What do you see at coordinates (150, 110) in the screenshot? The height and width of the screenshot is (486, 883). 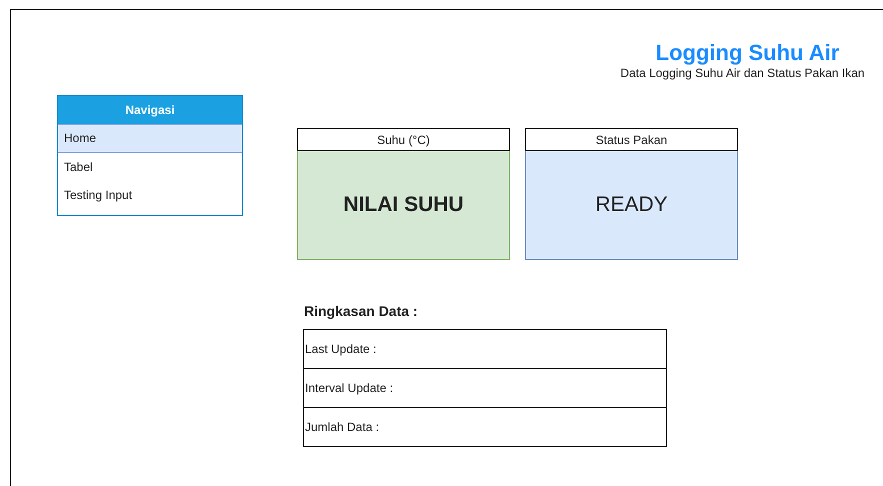 I see `navigation-title: Navigasi` at bounding box center [150, 110].